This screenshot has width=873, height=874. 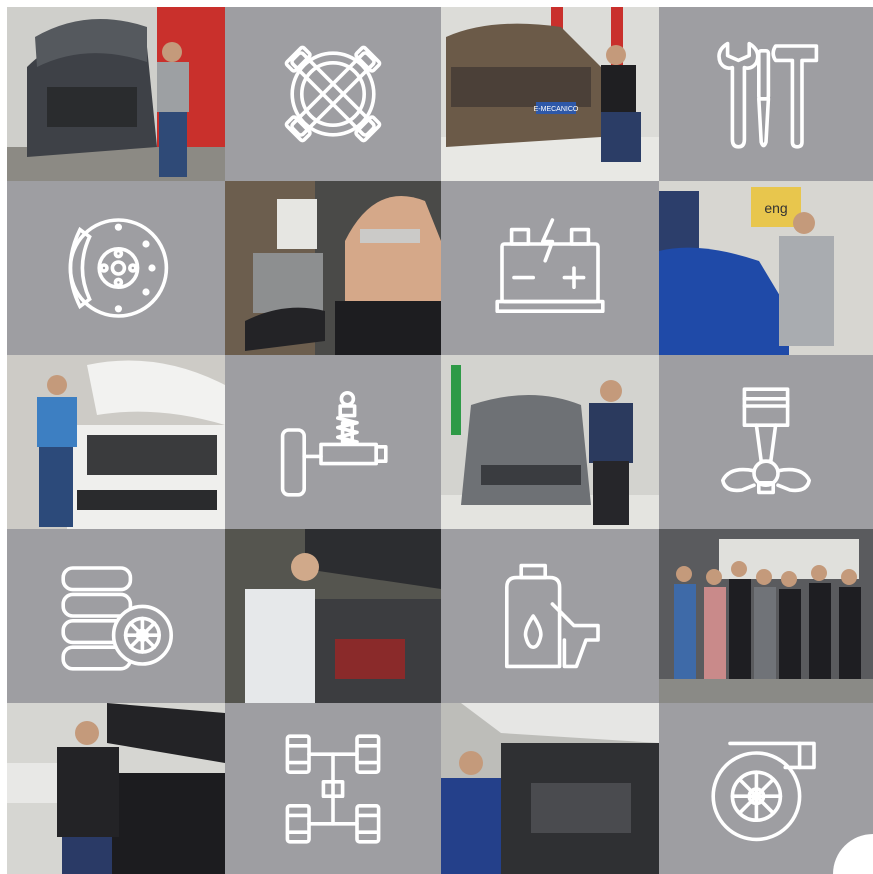 I want to click on photo-badge: E-MECANICO, so click(x=556, y=109).